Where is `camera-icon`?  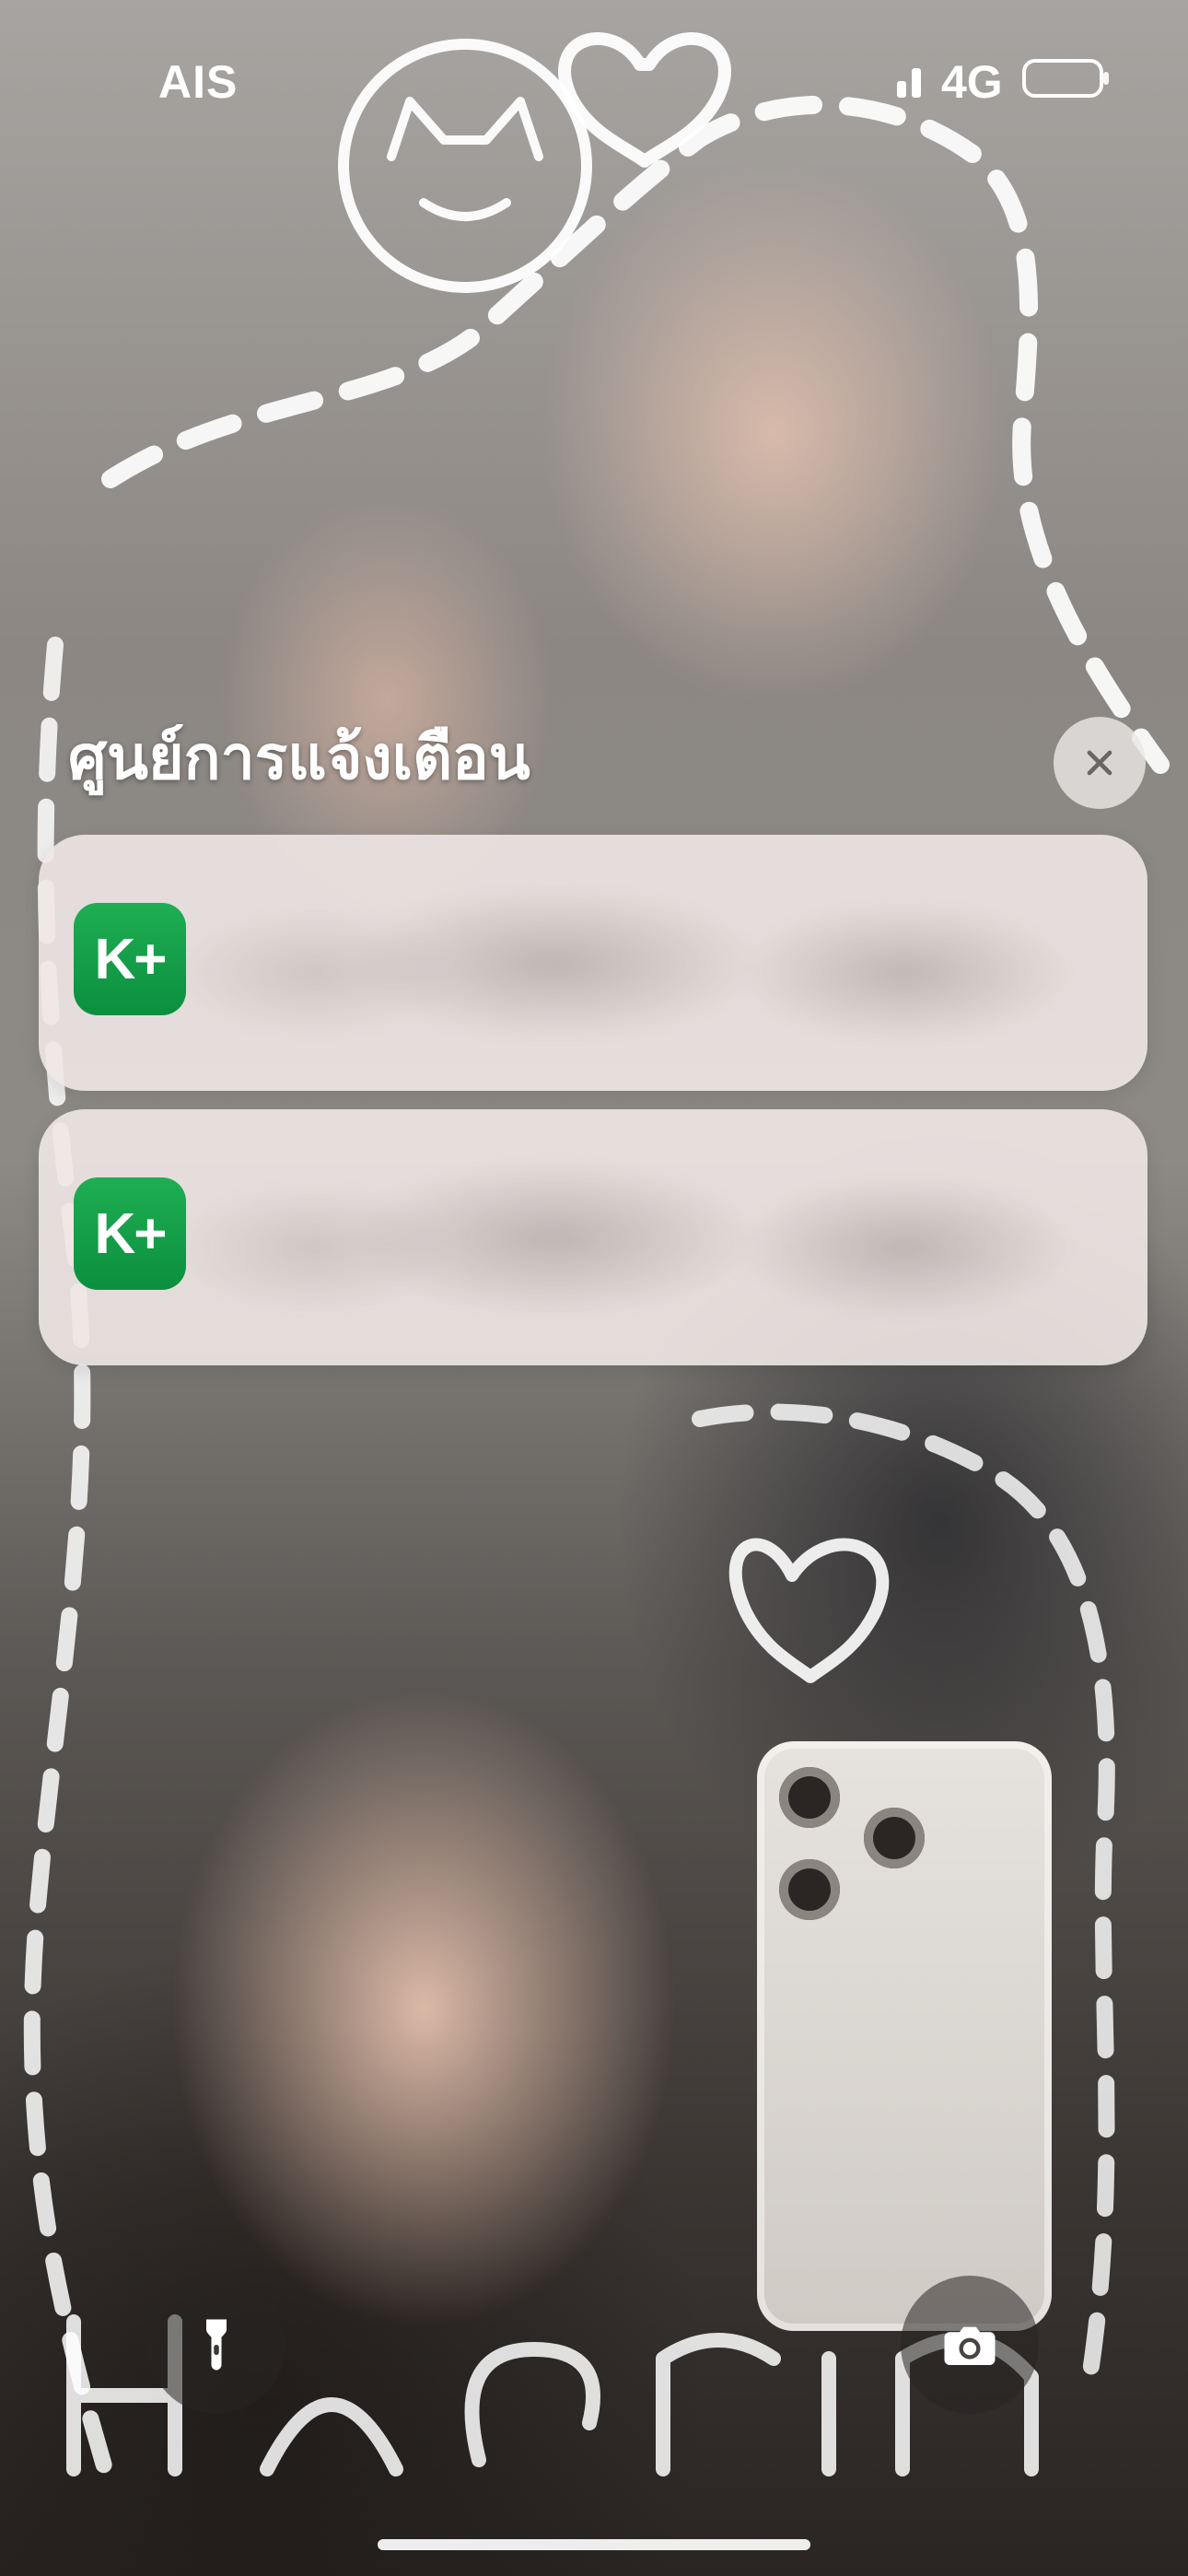 camera-icon is located at coordinates (970, 2345).